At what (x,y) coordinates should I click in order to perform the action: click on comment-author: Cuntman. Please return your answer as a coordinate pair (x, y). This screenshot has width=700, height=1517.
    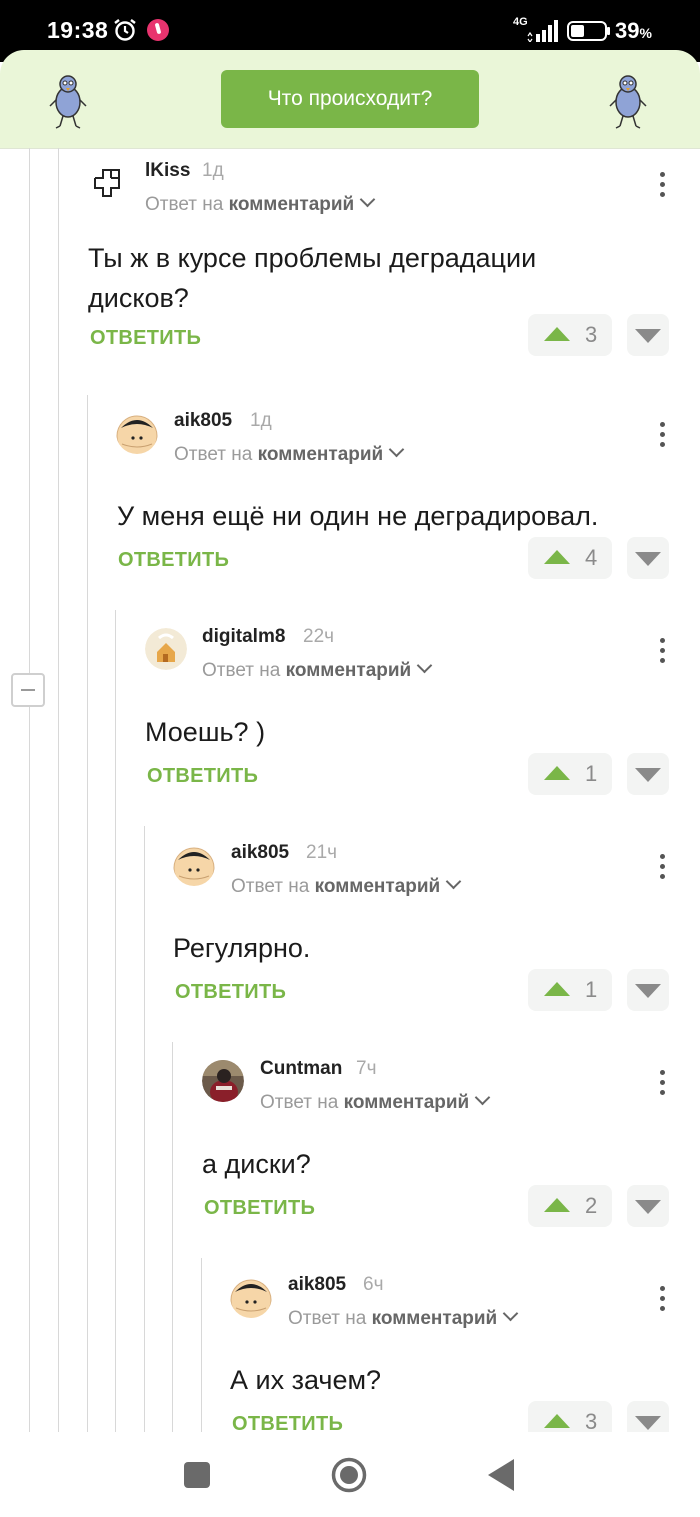
    Looking at the image, I should click on (301, 1069).